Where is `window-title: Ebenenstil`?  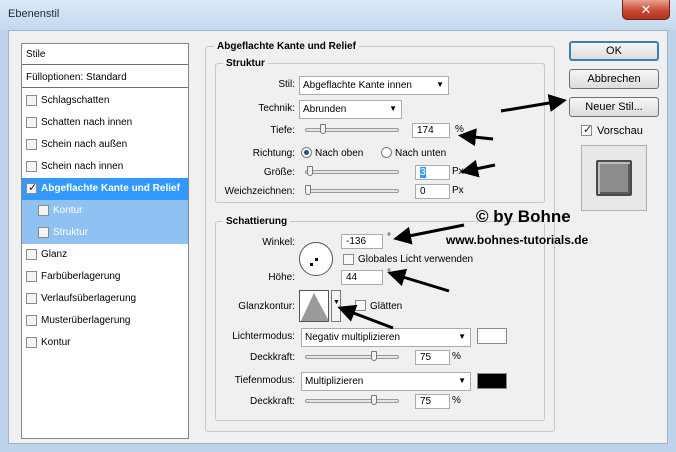 window-title: Ebenenstil is located at coordinates (34, 14).